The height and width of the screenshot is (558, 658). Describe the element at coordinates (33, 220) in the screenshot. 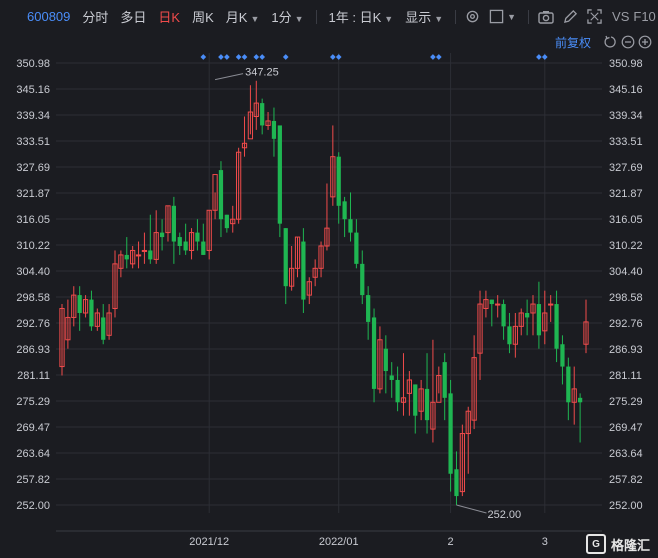

I see `y-tick-label-left: 316.05` at that location.